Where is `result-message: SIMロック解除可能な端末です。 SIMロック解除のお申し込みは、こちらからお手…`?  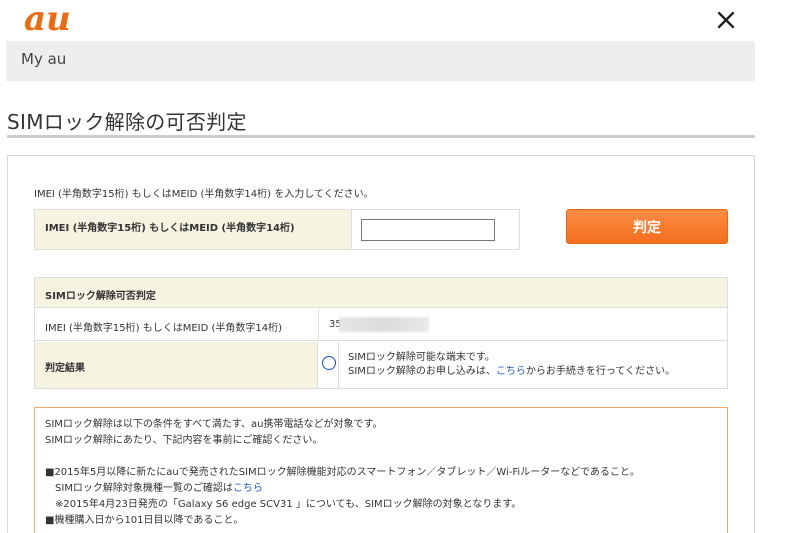 result-message: SIMロック解除可能な端末です。 SIMロック解除のお申し込みは、こちらからお手… is located at coordinates (511, 365).